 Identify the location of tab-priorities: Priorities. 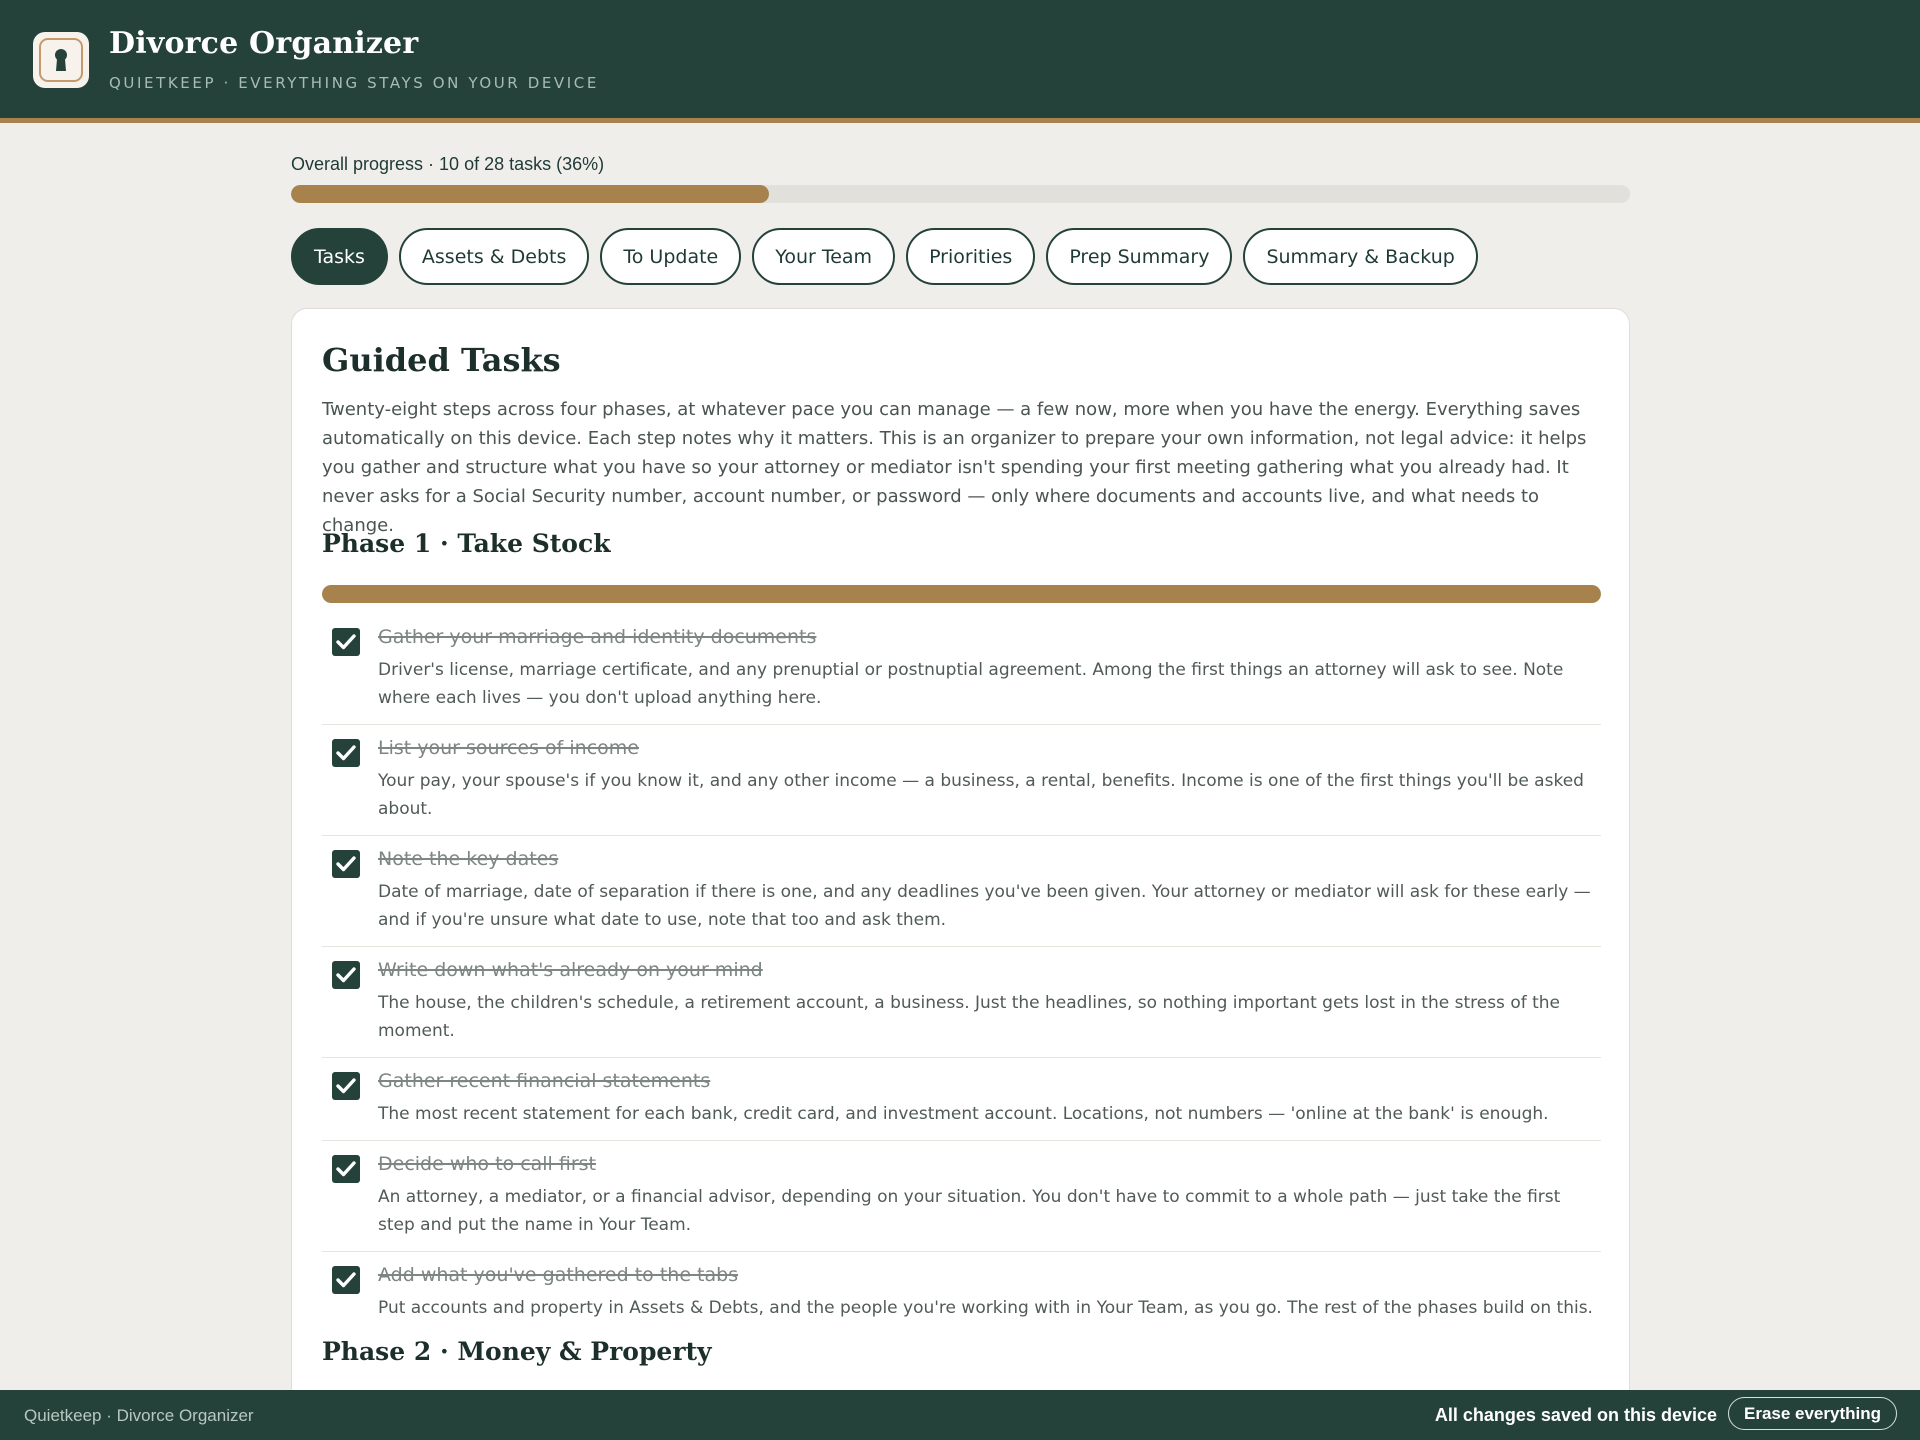
(971, 256).